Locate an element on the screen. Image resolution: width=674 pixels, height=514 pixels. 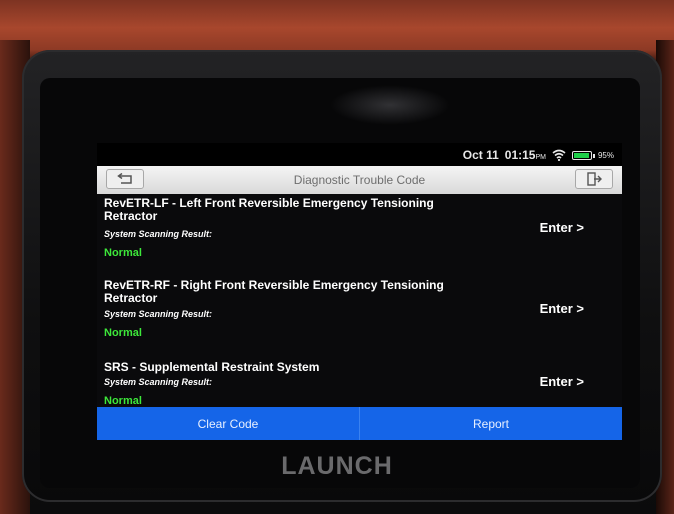
exit-icon is located at coordinates (594, 179).